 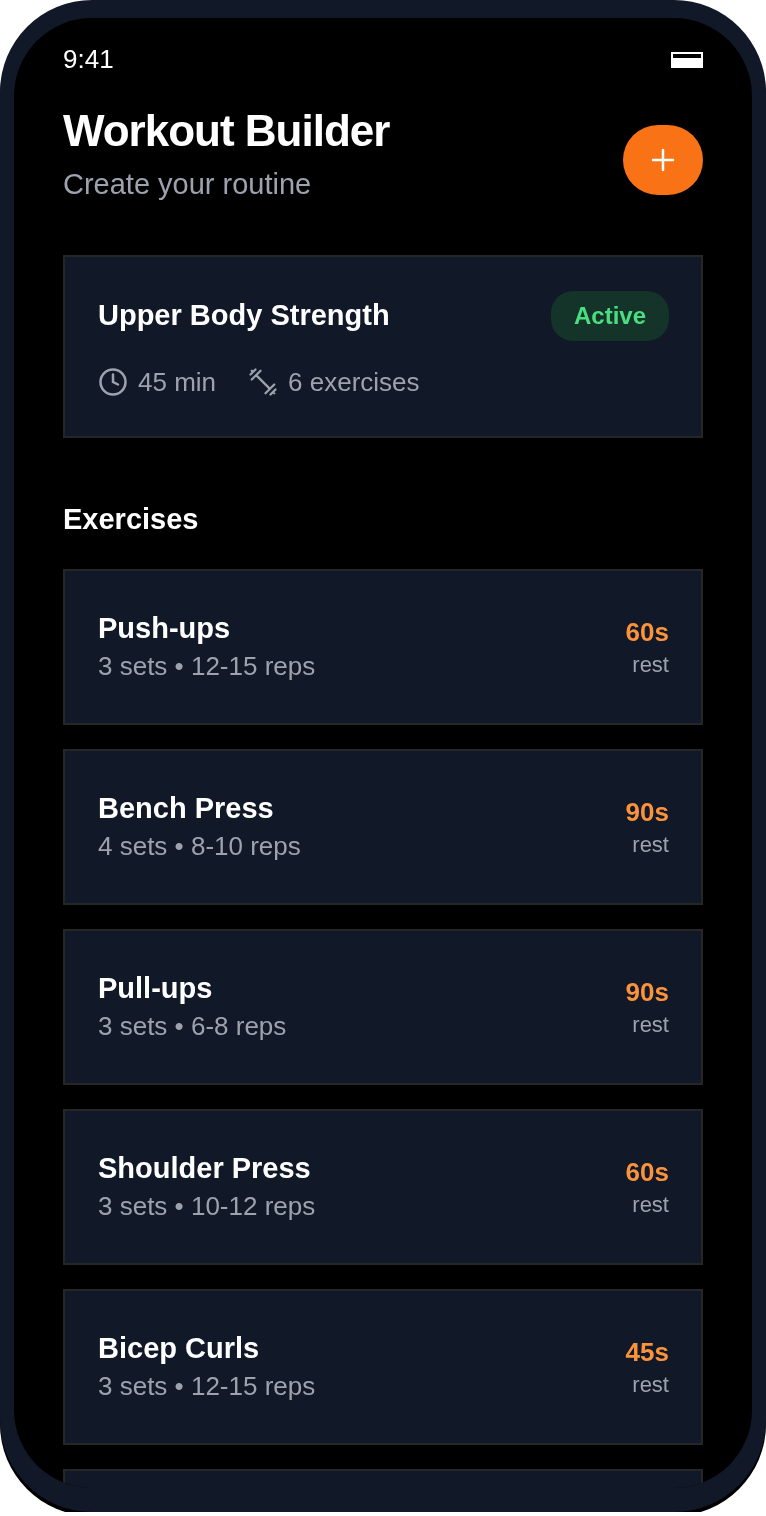 I want to click on exercise-card: Bench Press 4 sets • 8-10 reps 90s rest, so click(x=383, y=827).